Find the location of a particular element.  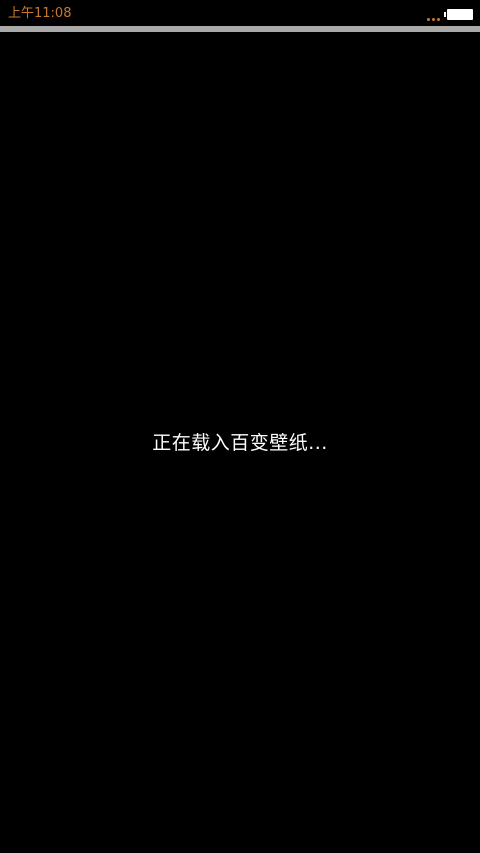

signal-dots-icon is located at coordinates (433, 15).